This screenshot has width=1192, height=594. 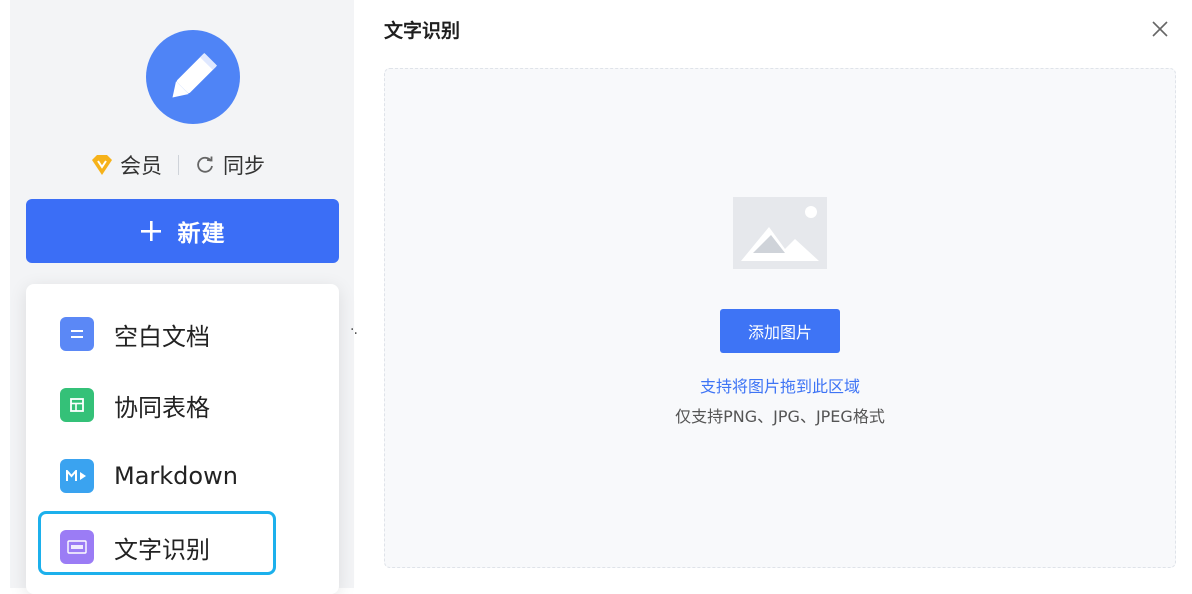 I want to click on blank-doc-icon, so click(x=77, y=334).